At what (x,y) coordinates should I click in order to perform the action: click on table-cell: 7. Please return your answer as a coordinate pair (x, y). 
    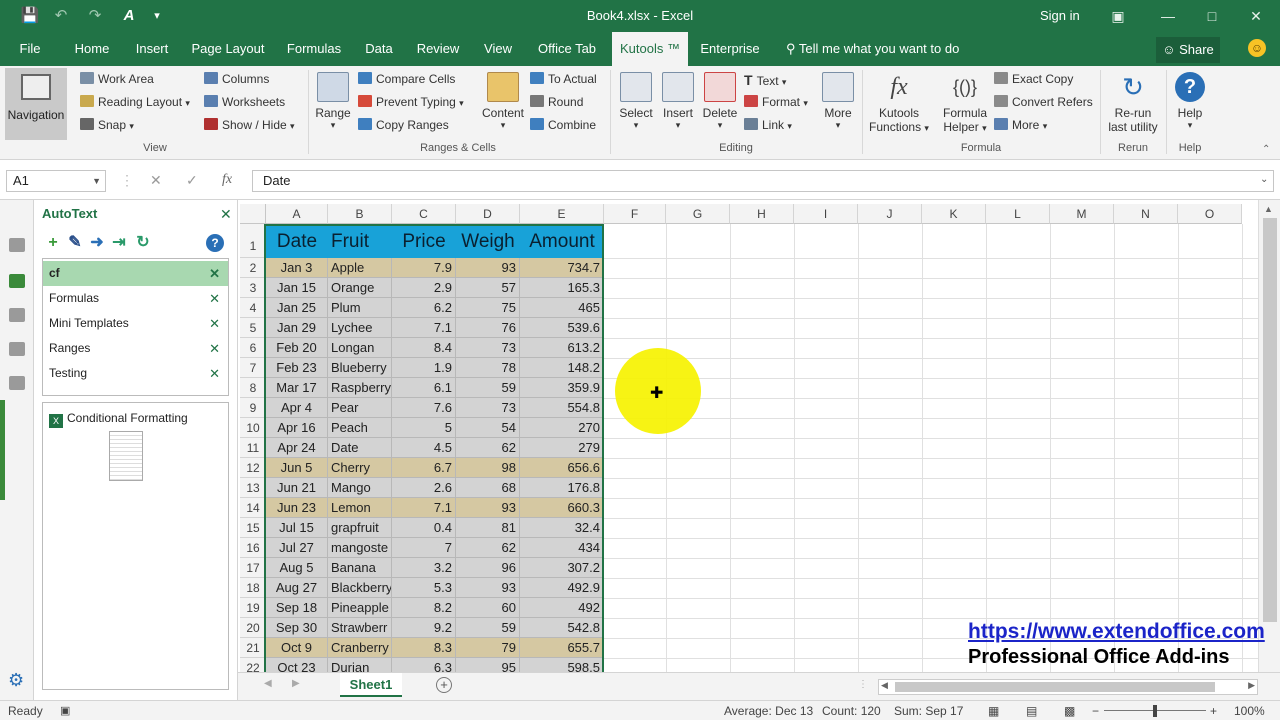
    Looking at the image, I should click on (424, 548).